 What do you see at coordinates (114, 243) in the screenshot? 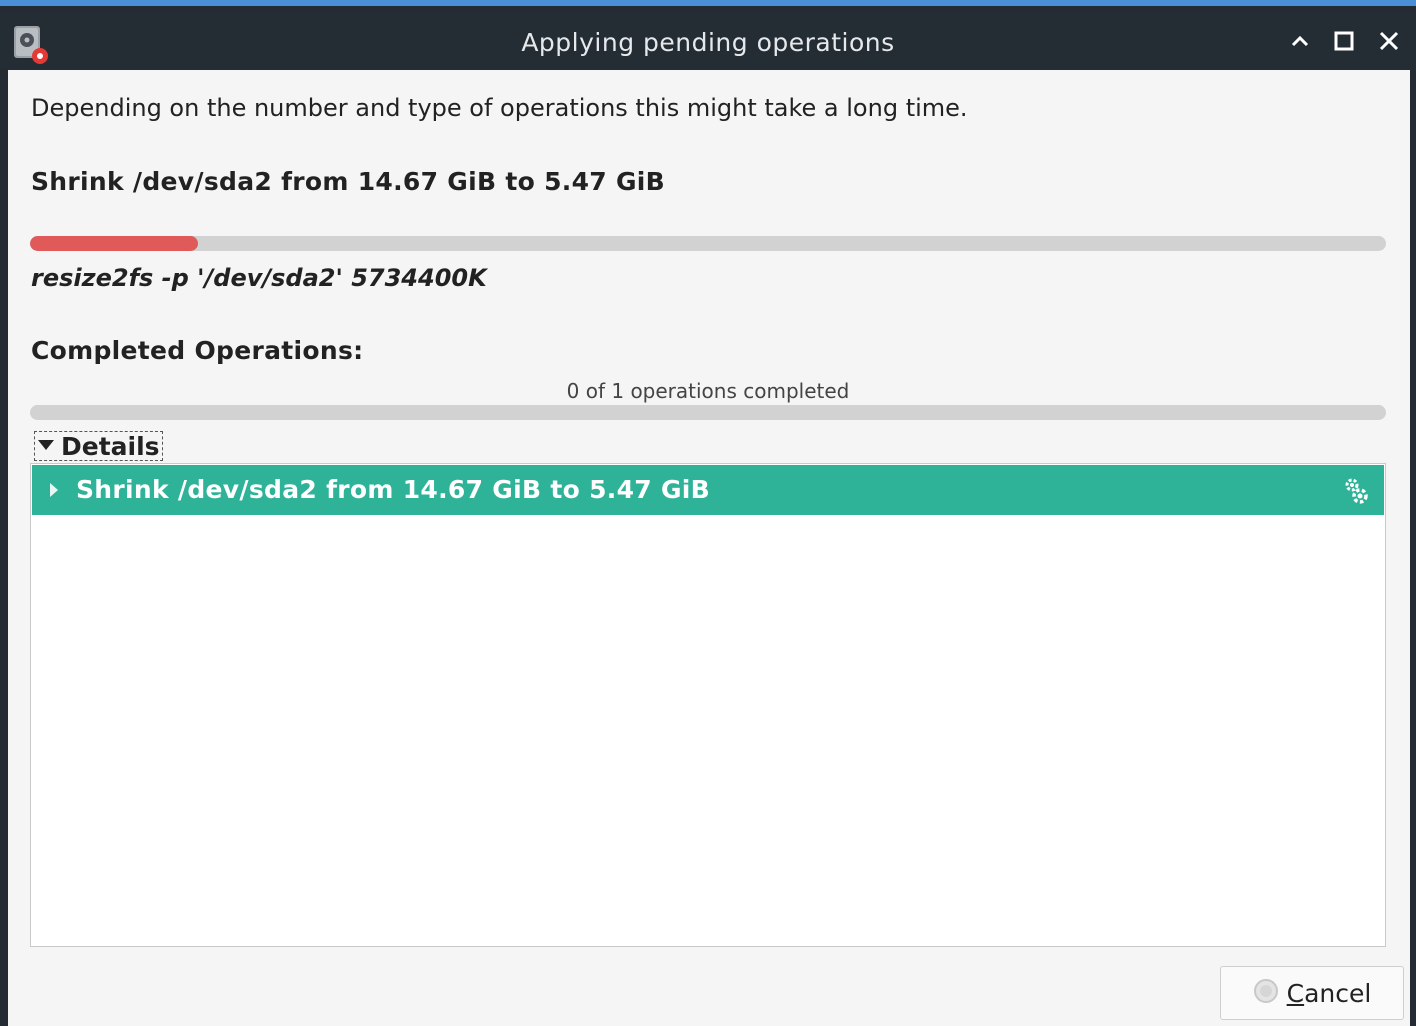
I see `operation-progress-fill` at bounding box center [114, 243].